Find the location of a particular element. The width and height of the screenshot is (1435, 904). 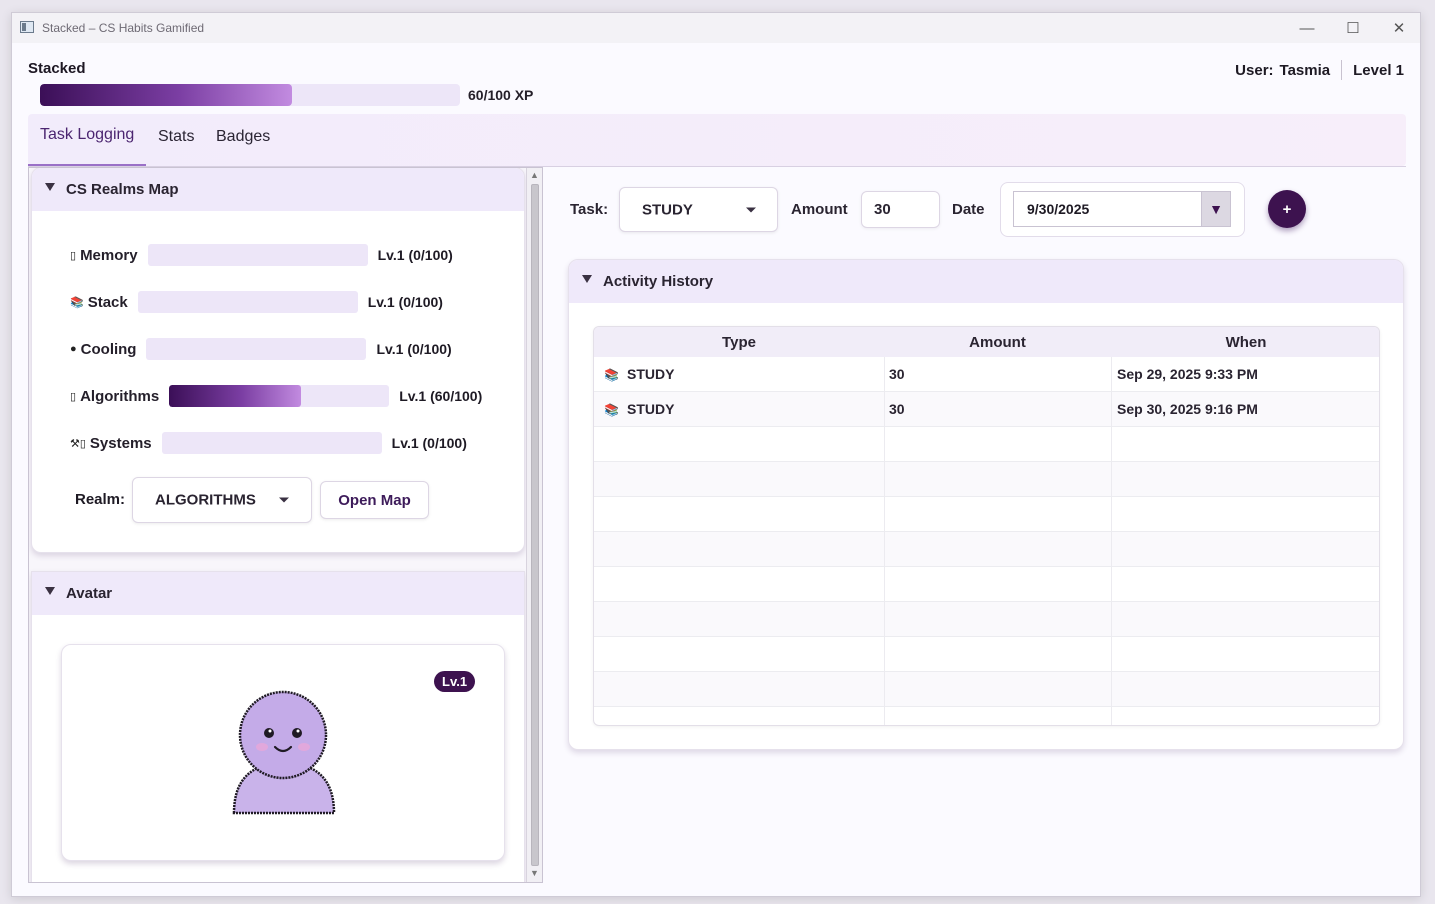

activity-history-header: Activity History is located at coordinates (986, 281).